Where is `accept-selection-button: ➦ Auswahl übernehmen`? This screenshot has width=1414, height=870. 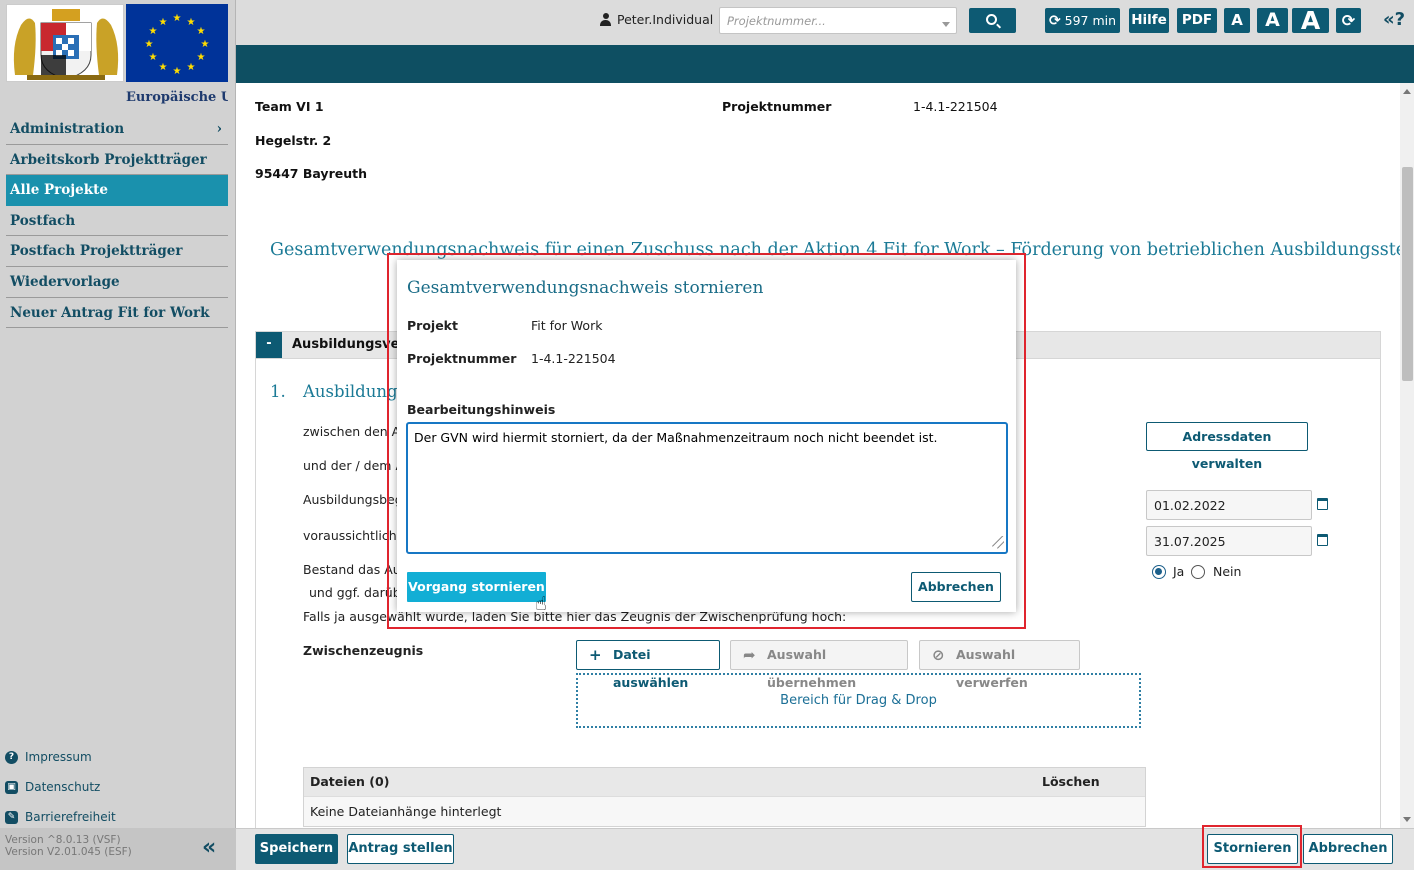 accept-selection-button: ➦ Auswahl übernehmen is located at coordinates (819, 665).